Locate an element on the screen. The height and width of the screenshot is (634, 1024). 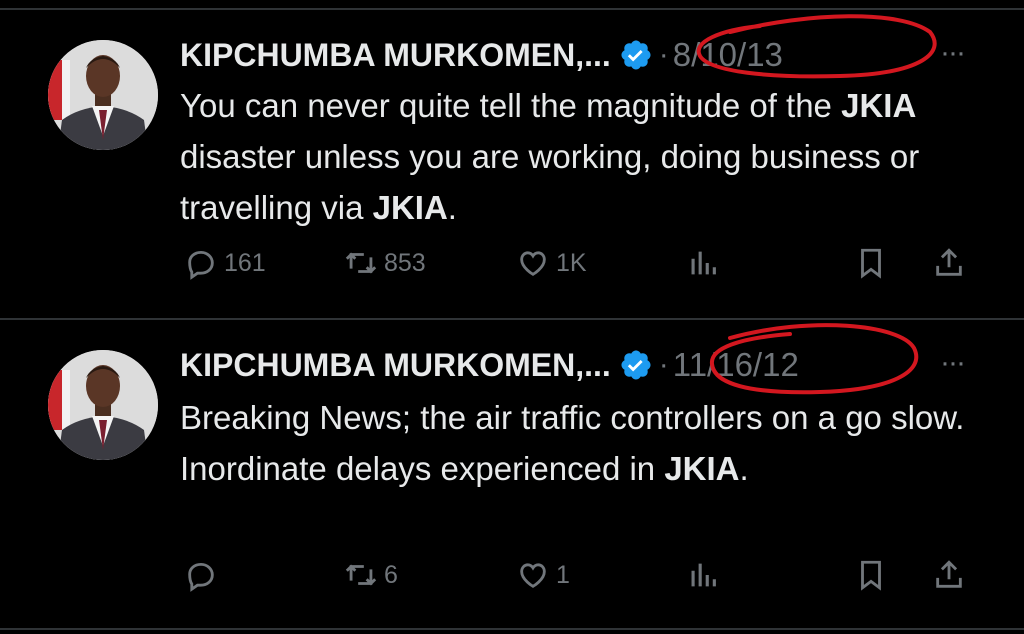
action-bar: 161 853 1K is located at coordinates (580, 266).